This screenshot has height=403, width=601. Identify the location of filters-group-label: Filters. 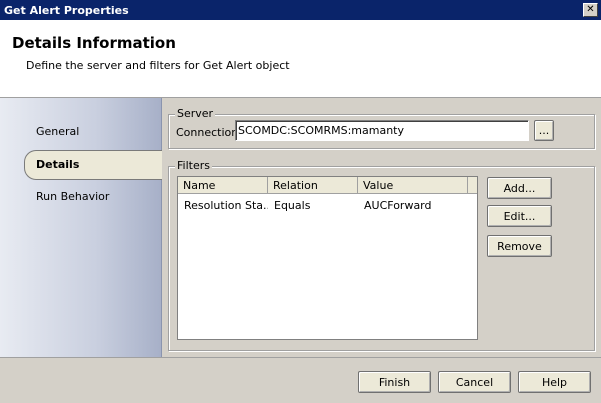
(193, 165).